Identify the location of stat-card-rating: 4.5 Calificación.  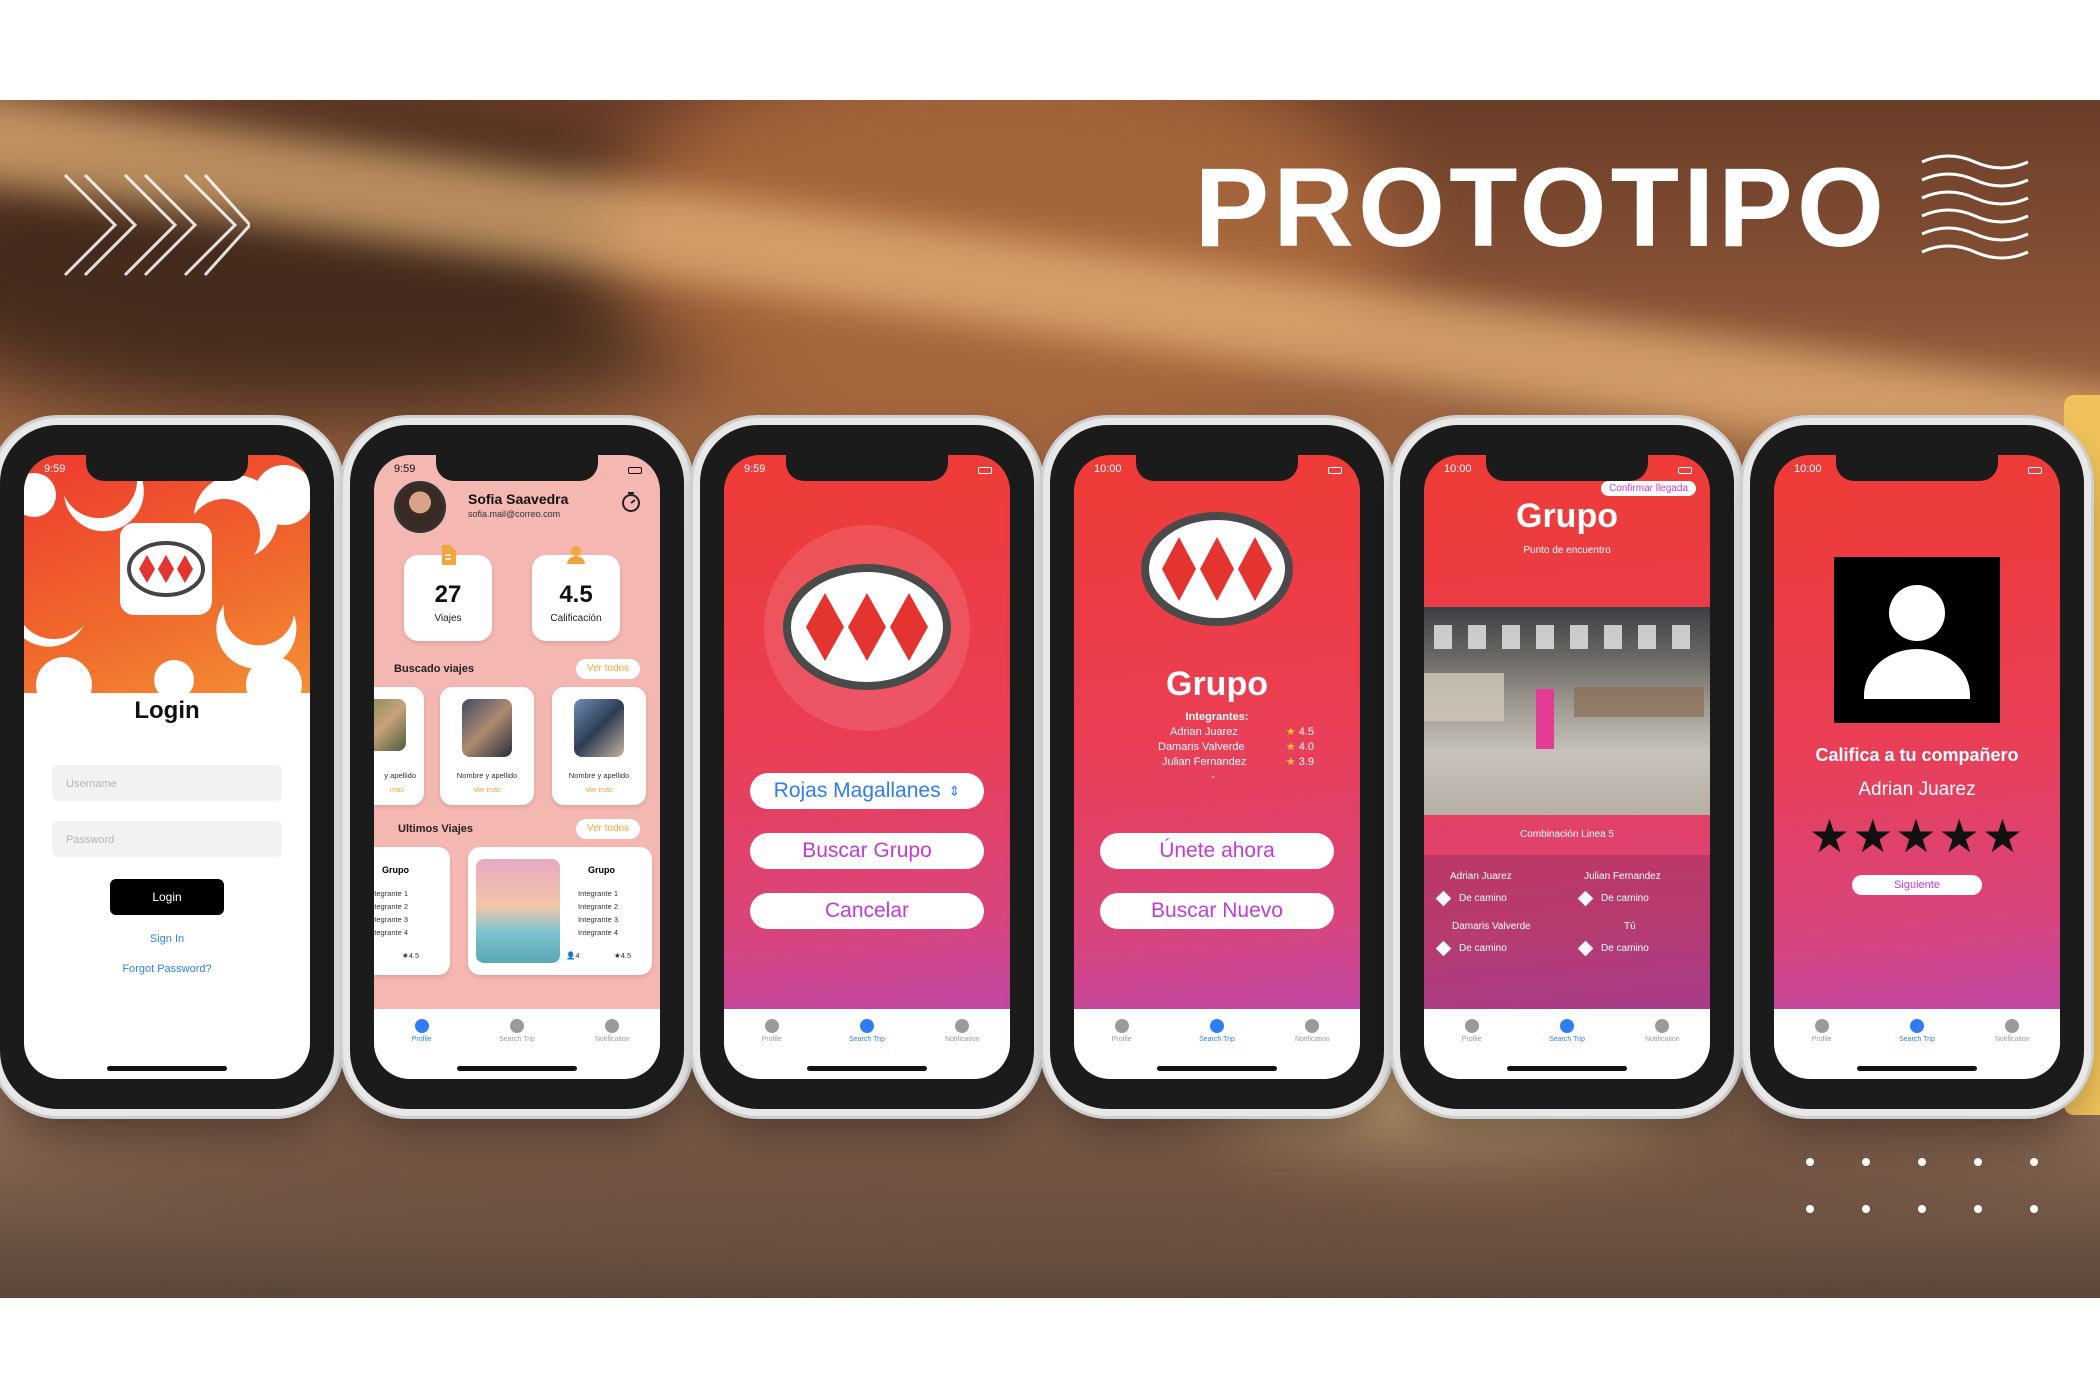
(576, 593).